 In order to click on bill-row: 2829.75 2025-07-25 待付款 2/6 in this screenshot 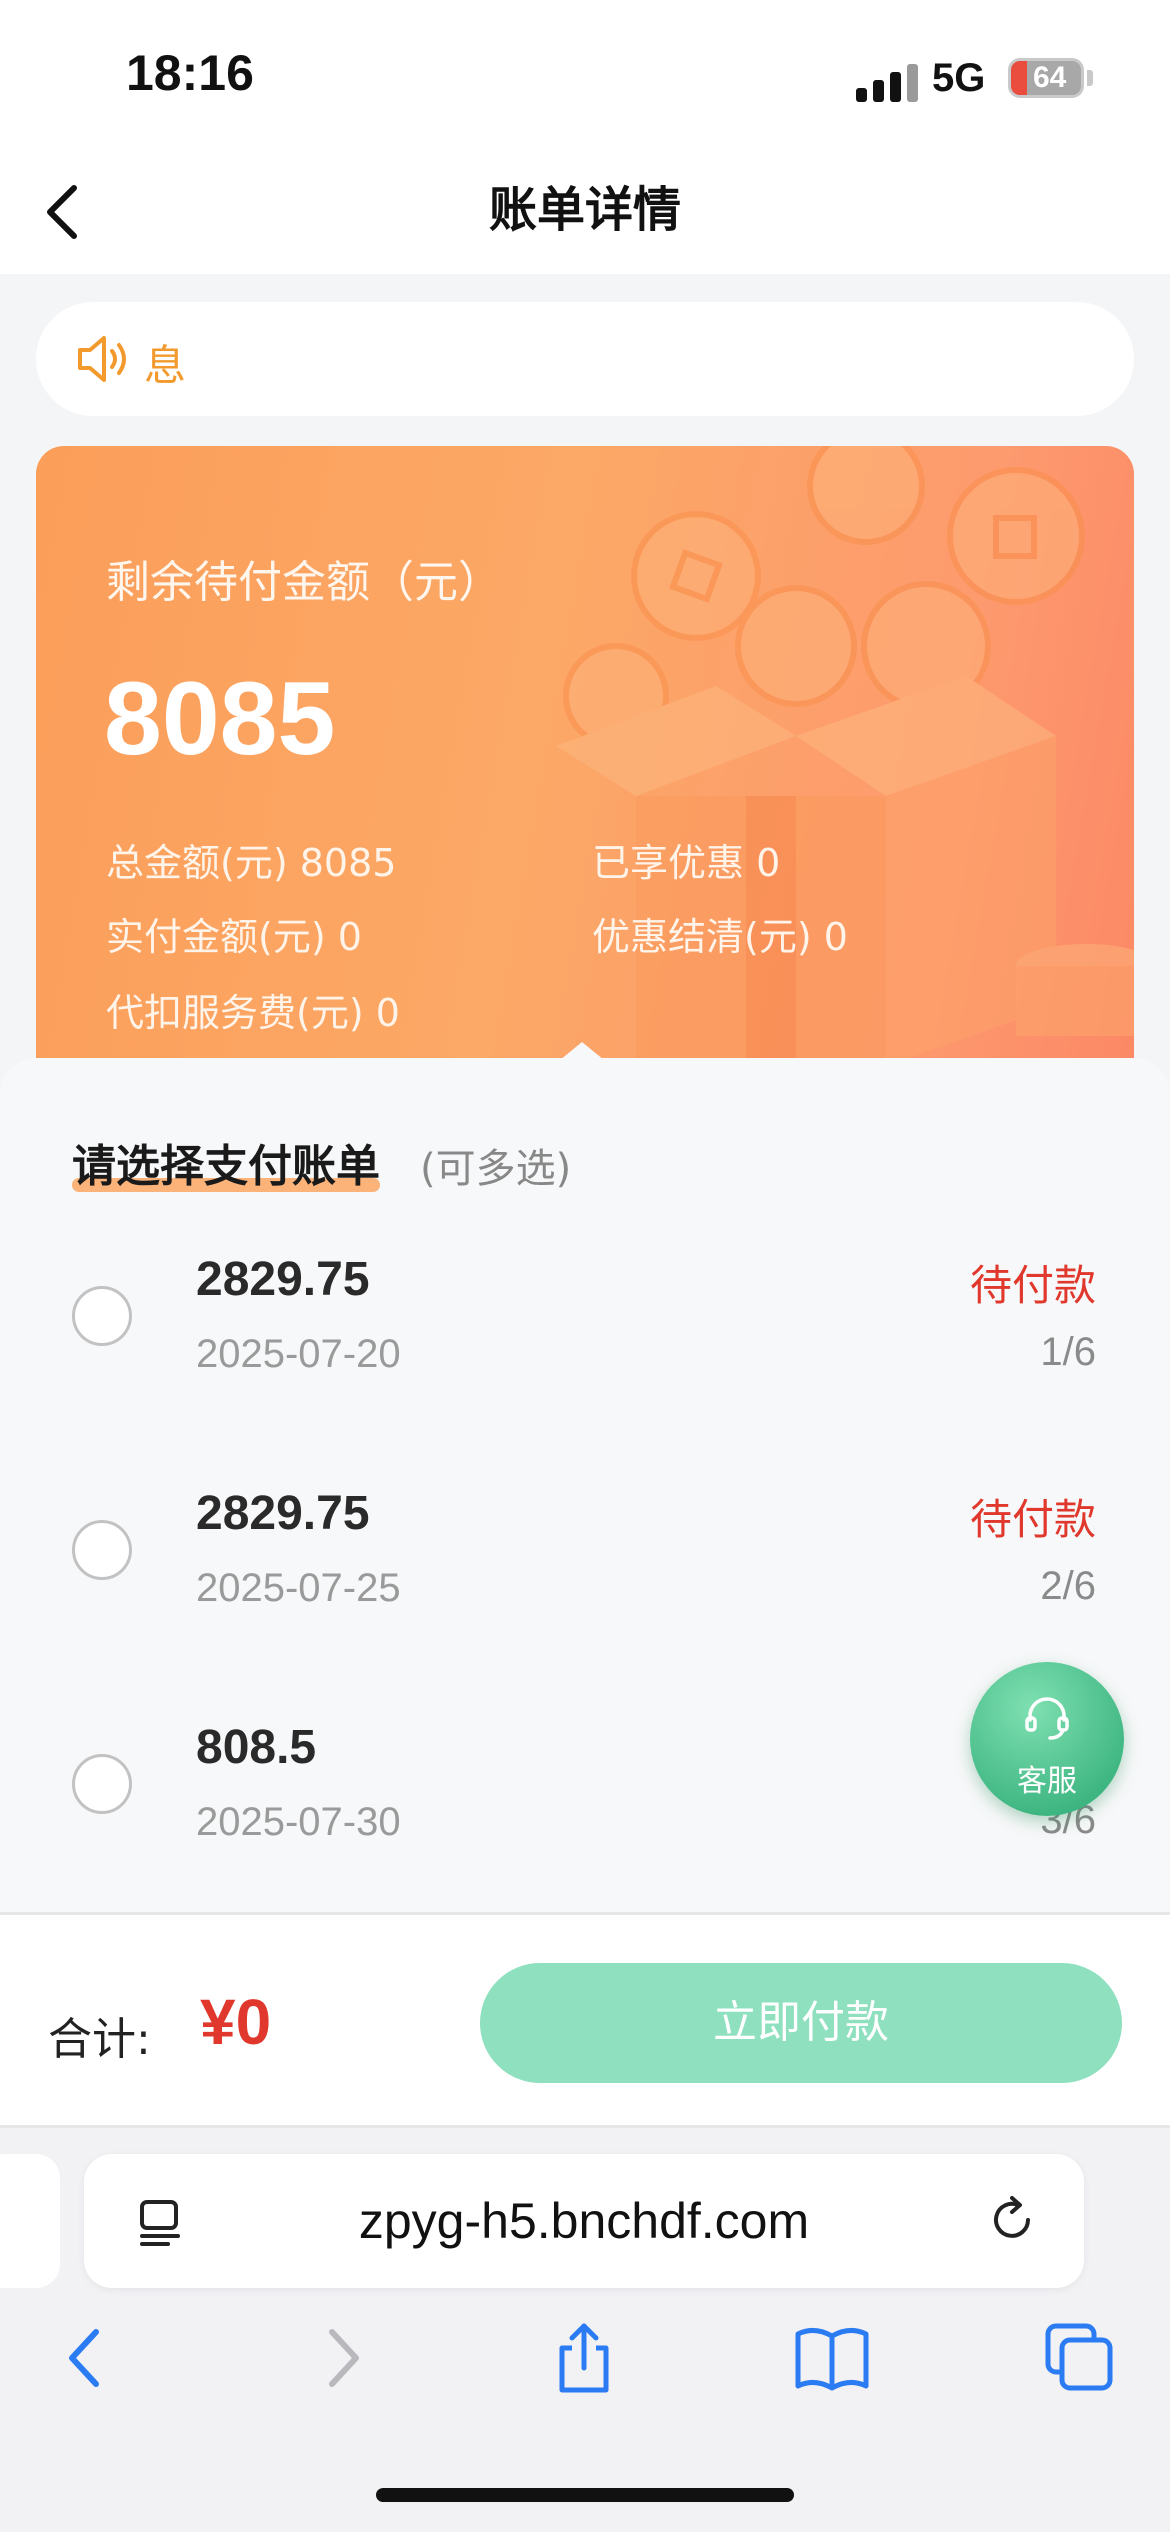, I will do `click(585, 1553)`.